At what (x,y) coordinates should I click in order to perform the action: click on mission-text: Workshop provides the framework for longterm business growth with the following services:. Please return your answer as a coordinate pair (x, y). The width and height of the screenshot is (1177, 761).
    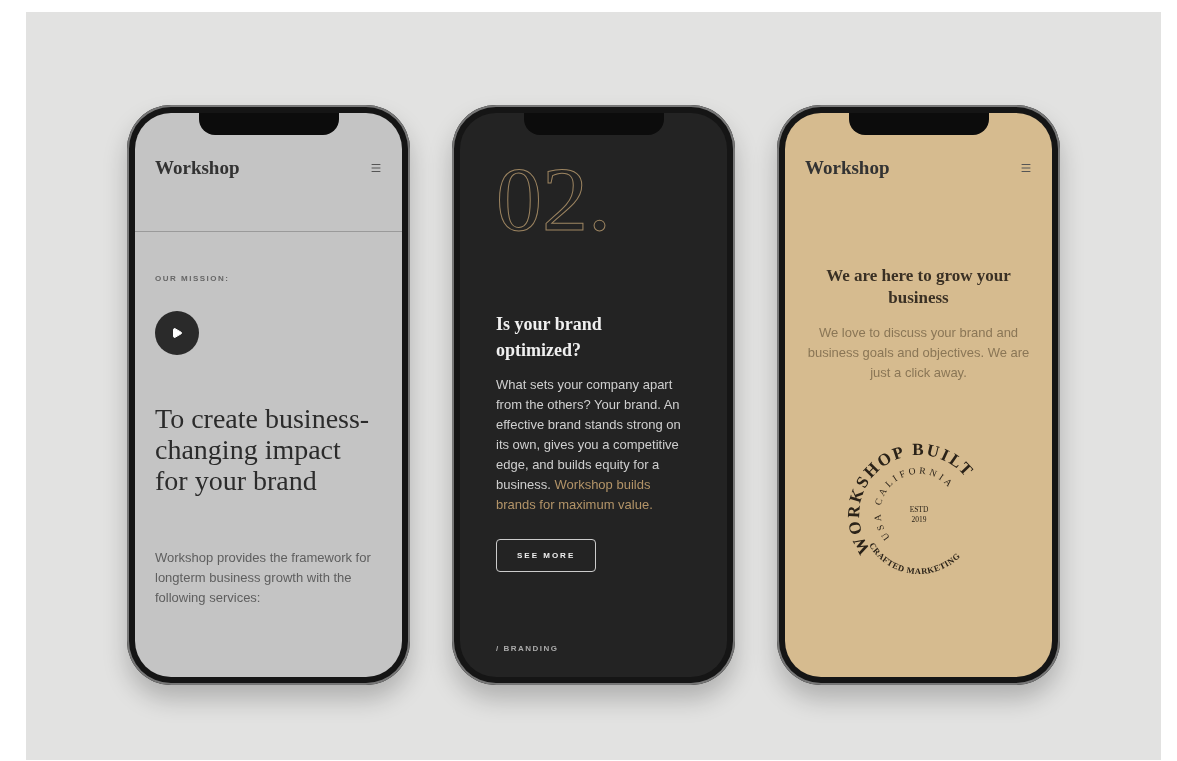
    Looking at the image, I should click on (263, 578).